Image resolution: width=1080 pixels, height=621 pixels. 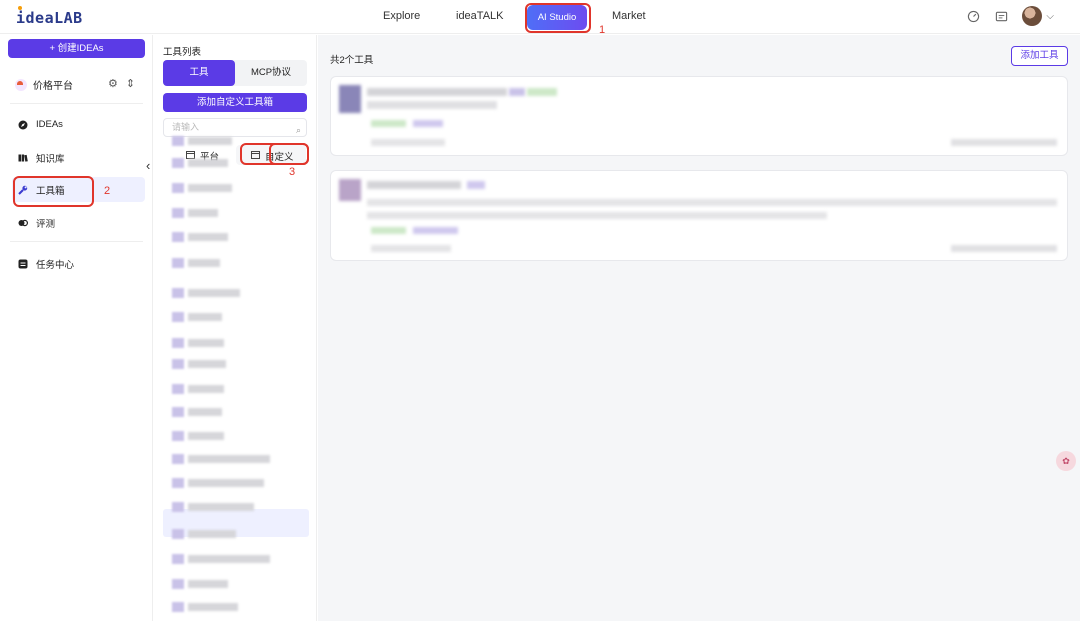 I want to click on add-tool-button: 添加工具, so click(x=1039, y=56).